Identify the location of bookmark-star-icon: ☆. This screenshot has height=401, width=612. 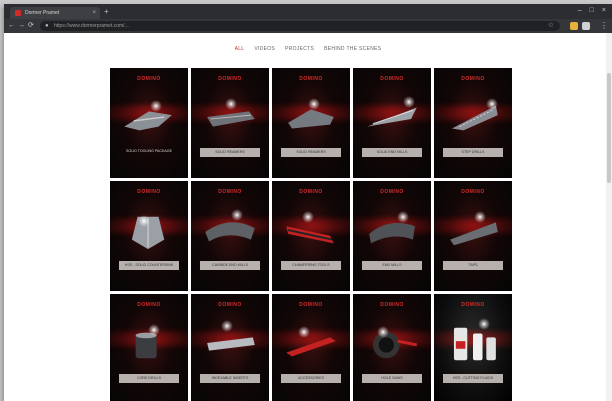
(551, 26).